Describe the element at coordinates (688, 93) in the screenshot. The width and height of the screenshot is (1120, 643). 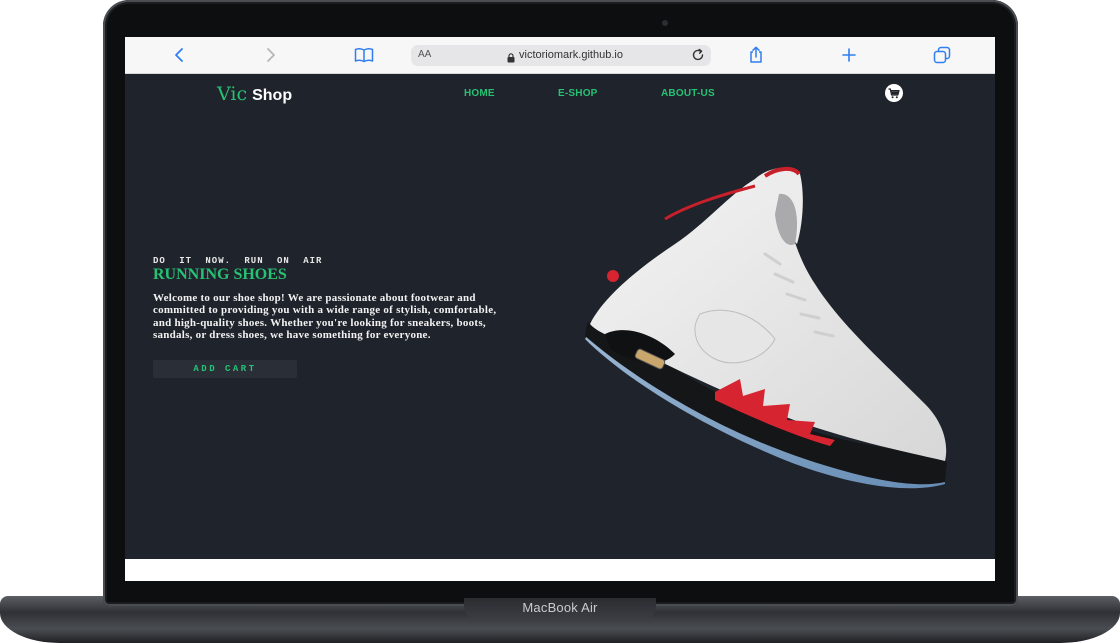
I see `nav-about-us: ABOUT-US` at that location.